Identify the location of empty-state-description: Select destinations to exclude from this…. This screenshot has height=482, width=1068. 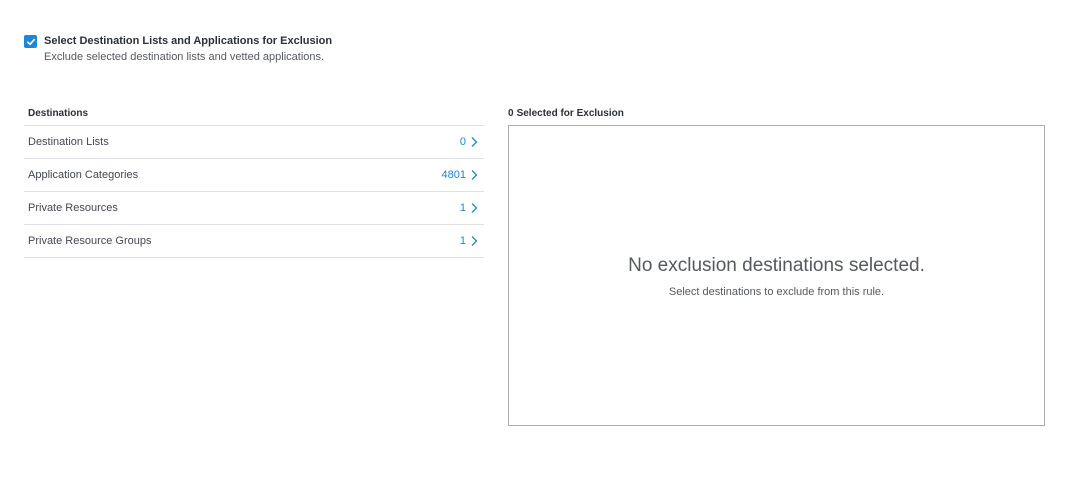
(776, 292).